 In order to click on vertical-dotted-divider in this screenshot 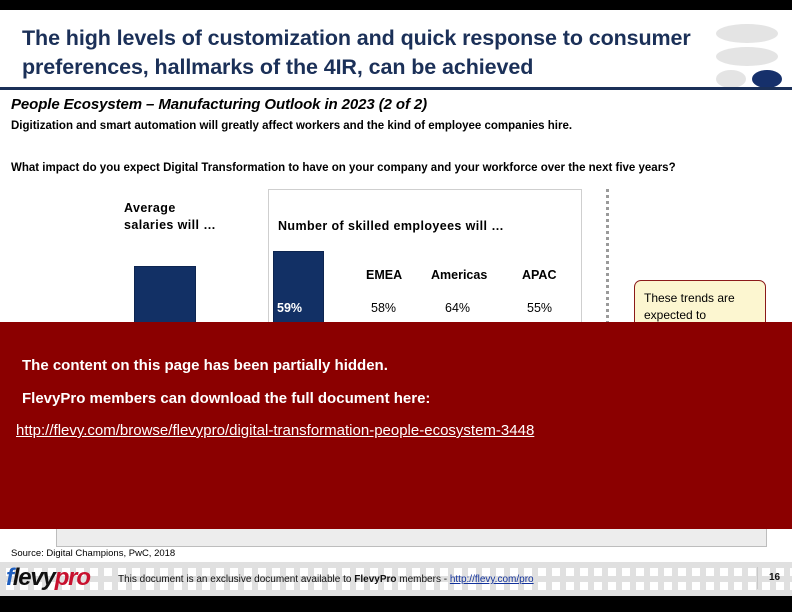, I will do `click(607, 261)`.